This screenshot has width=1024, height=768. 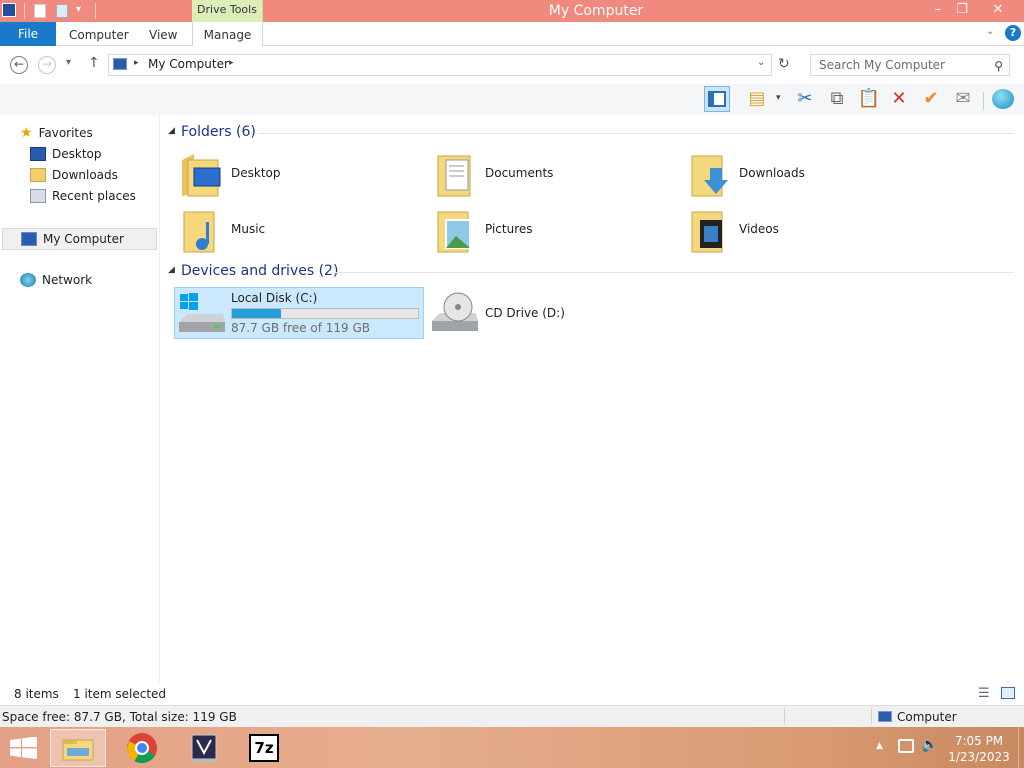 I want to click on search-input: Search My Computer ⚲, so click(x=910, y=65).